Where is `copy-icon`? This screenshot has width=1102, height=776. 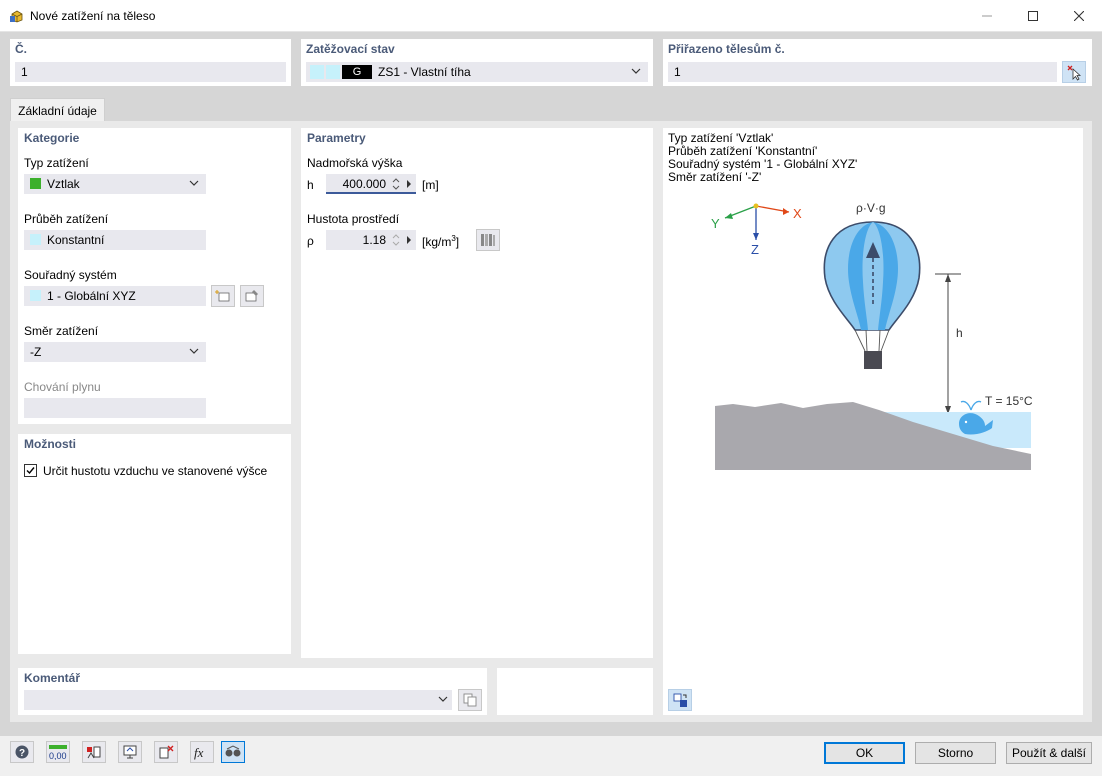 copy-icon is located at coordinates (470, 700).